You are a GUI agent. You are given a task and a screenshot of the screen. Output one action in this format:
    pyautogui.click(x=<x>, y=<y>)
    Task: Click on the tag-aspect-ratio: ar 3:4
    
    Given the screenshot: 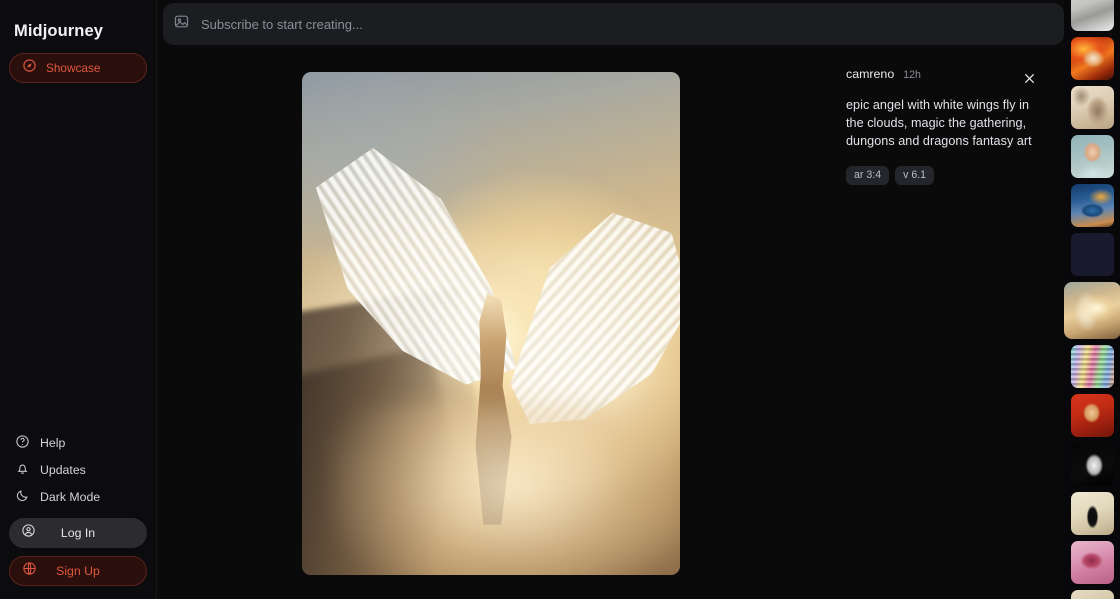 What is the action you would take?
    pyautogui.click(x=868, y=175)
    